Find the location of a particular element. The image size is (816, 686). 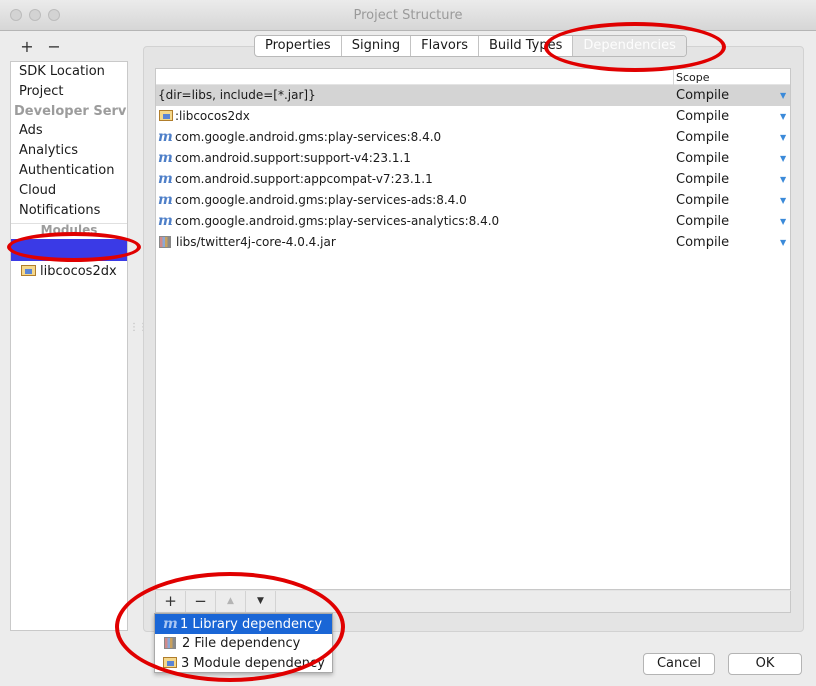

scope-column-header: Scope is located at coordinates (732, 77).